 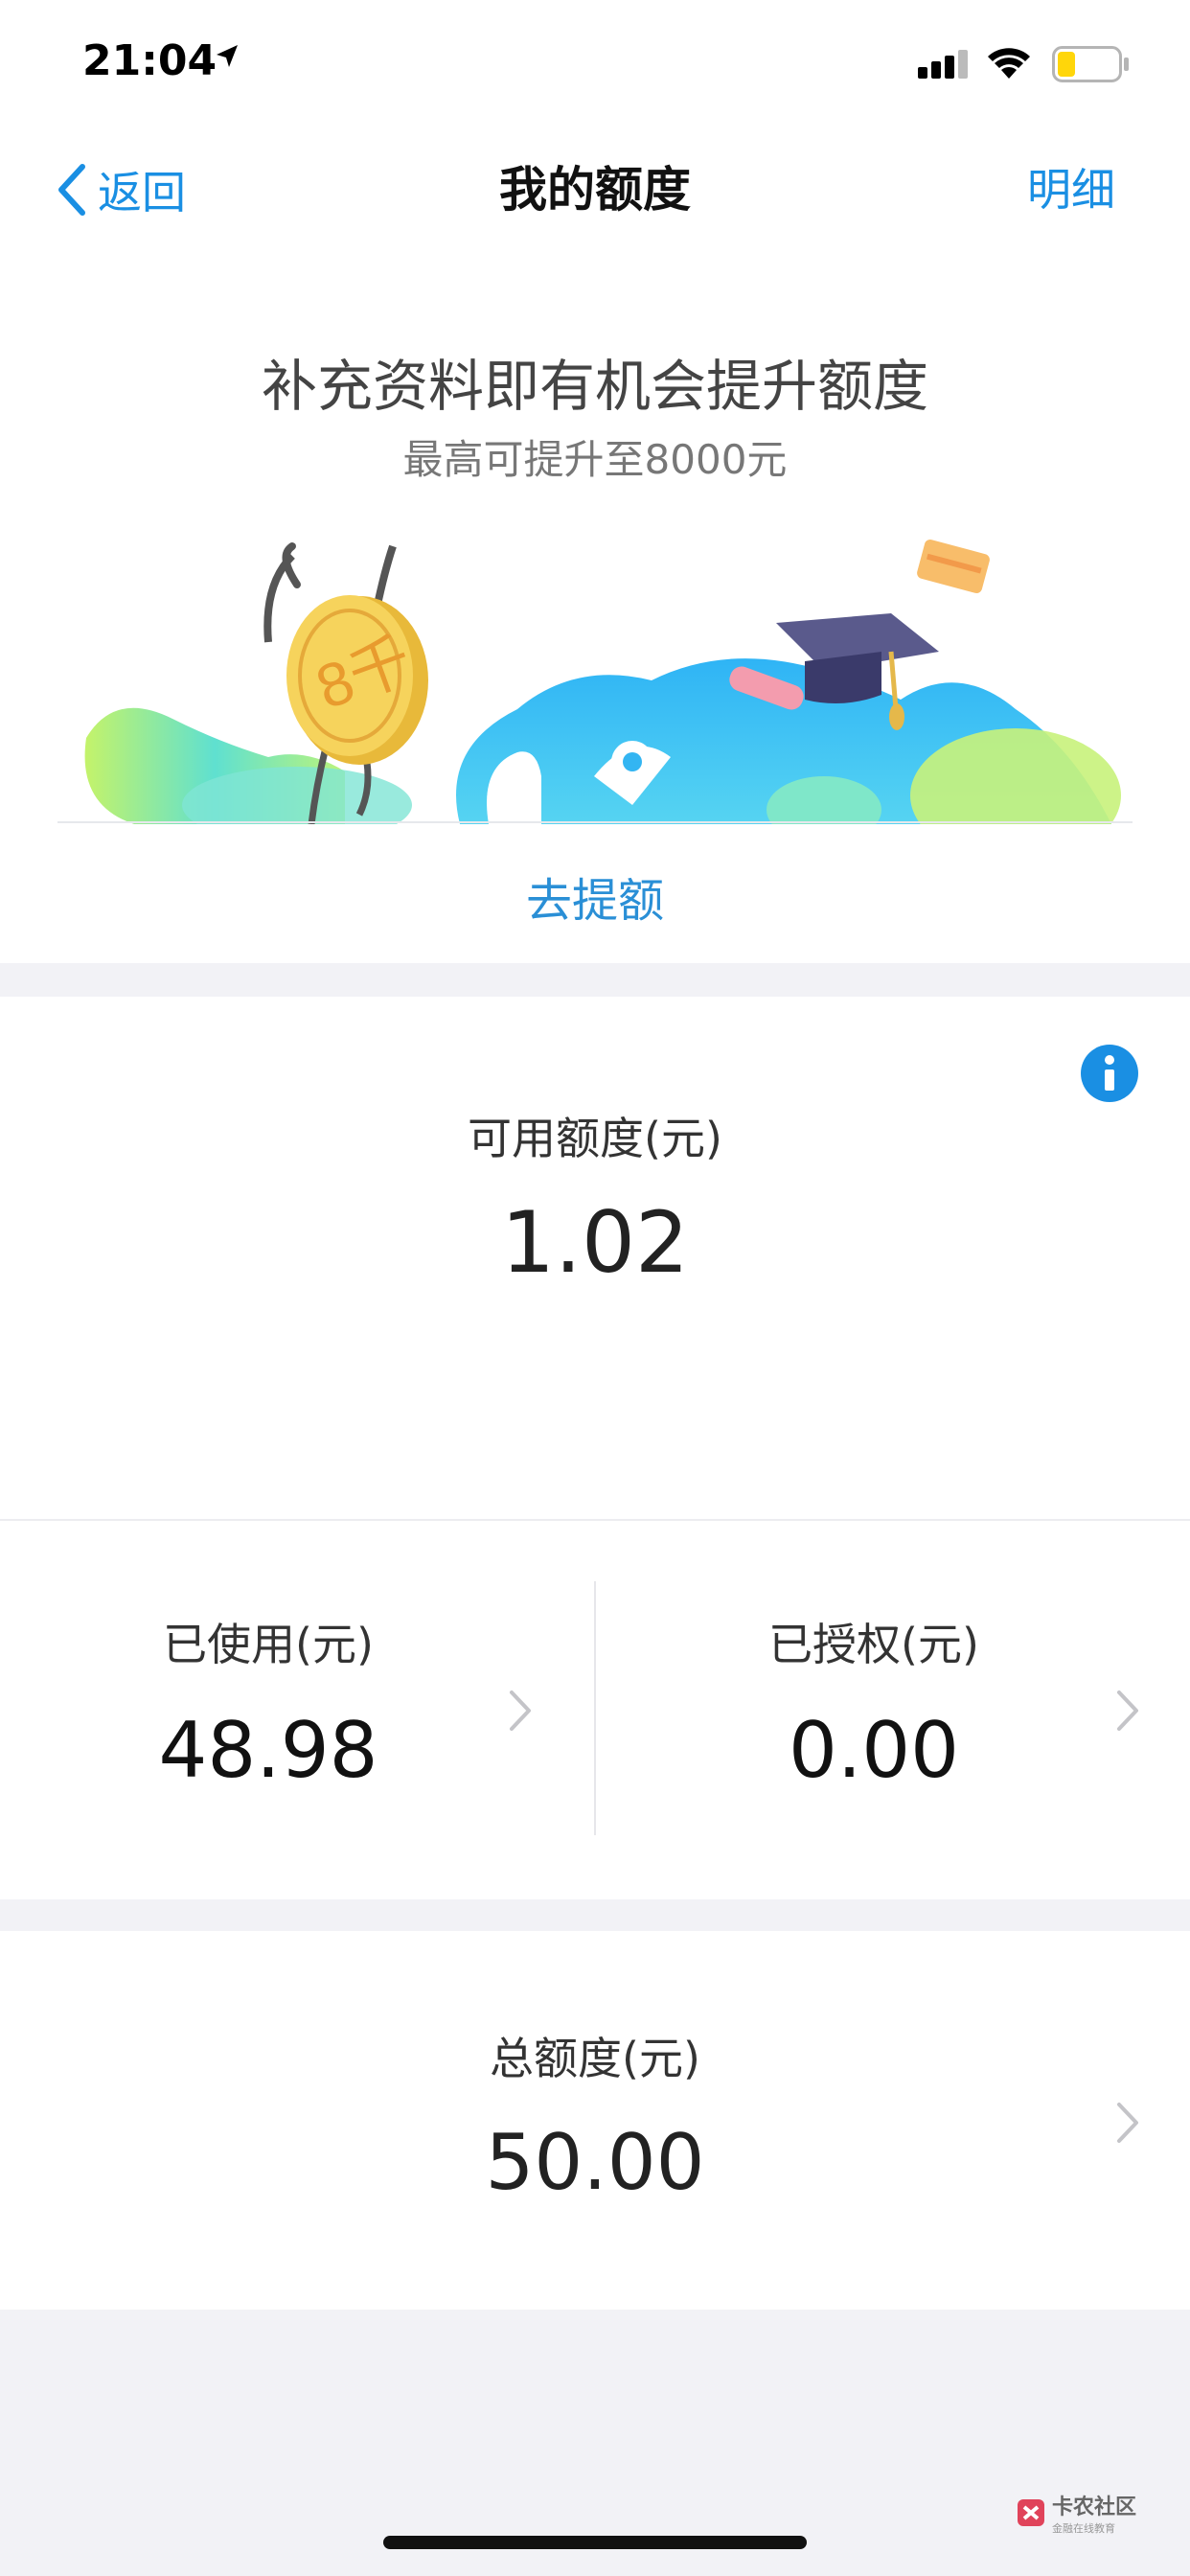 What do you see at coordinates (595, 896) in the screenshot?
I see `raise-limit-button: 去提额` at bounding box center [595, 896].